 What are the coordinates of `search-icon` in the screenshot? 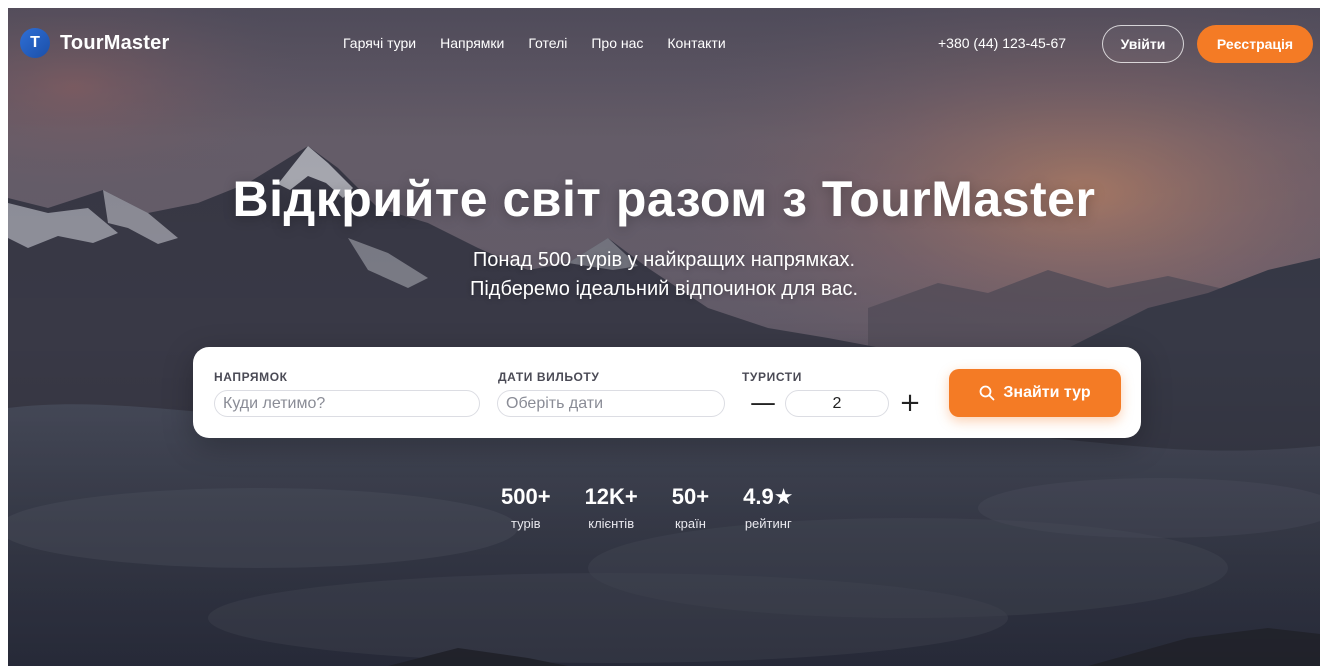 It's located at (987, 393).